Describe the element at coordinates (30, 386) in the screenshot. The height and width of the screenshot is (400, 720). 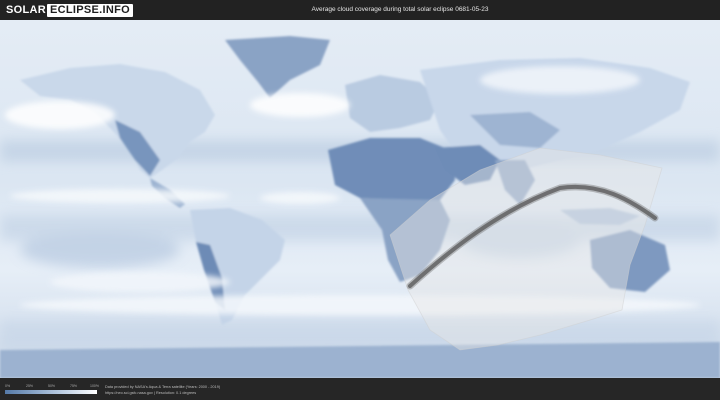
I see `legend-tick-25: 25%` at that location.